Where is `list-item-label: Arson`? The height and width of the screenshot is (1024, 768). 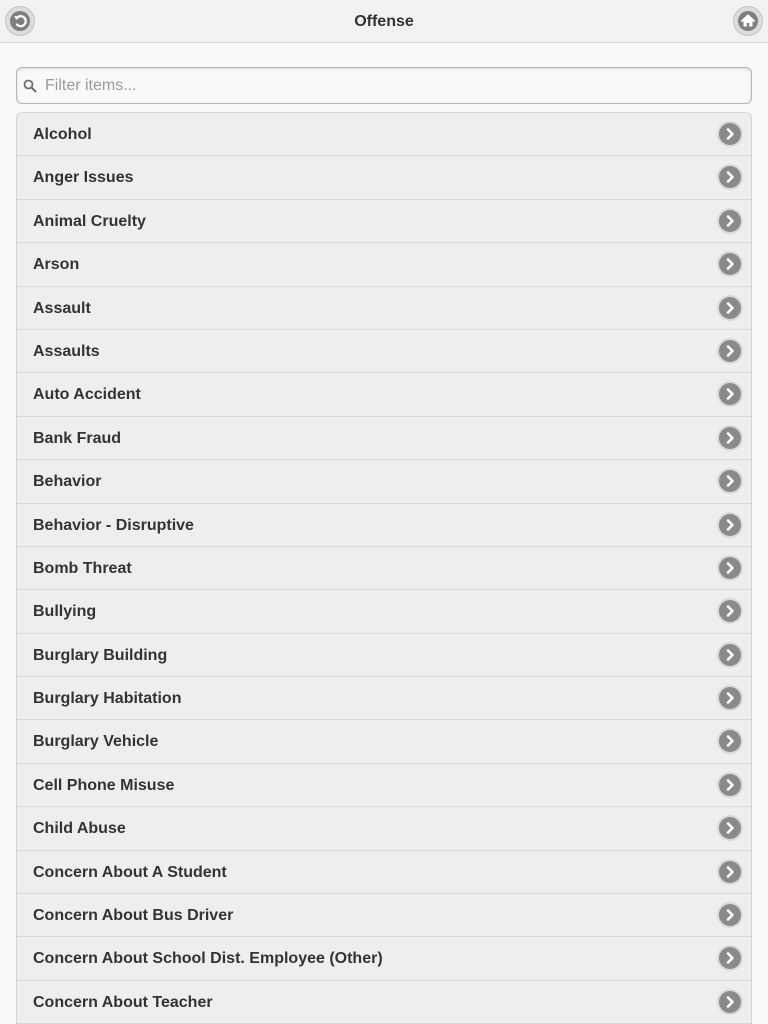
list-item-label: Arson is located at coordinates (56, 265).